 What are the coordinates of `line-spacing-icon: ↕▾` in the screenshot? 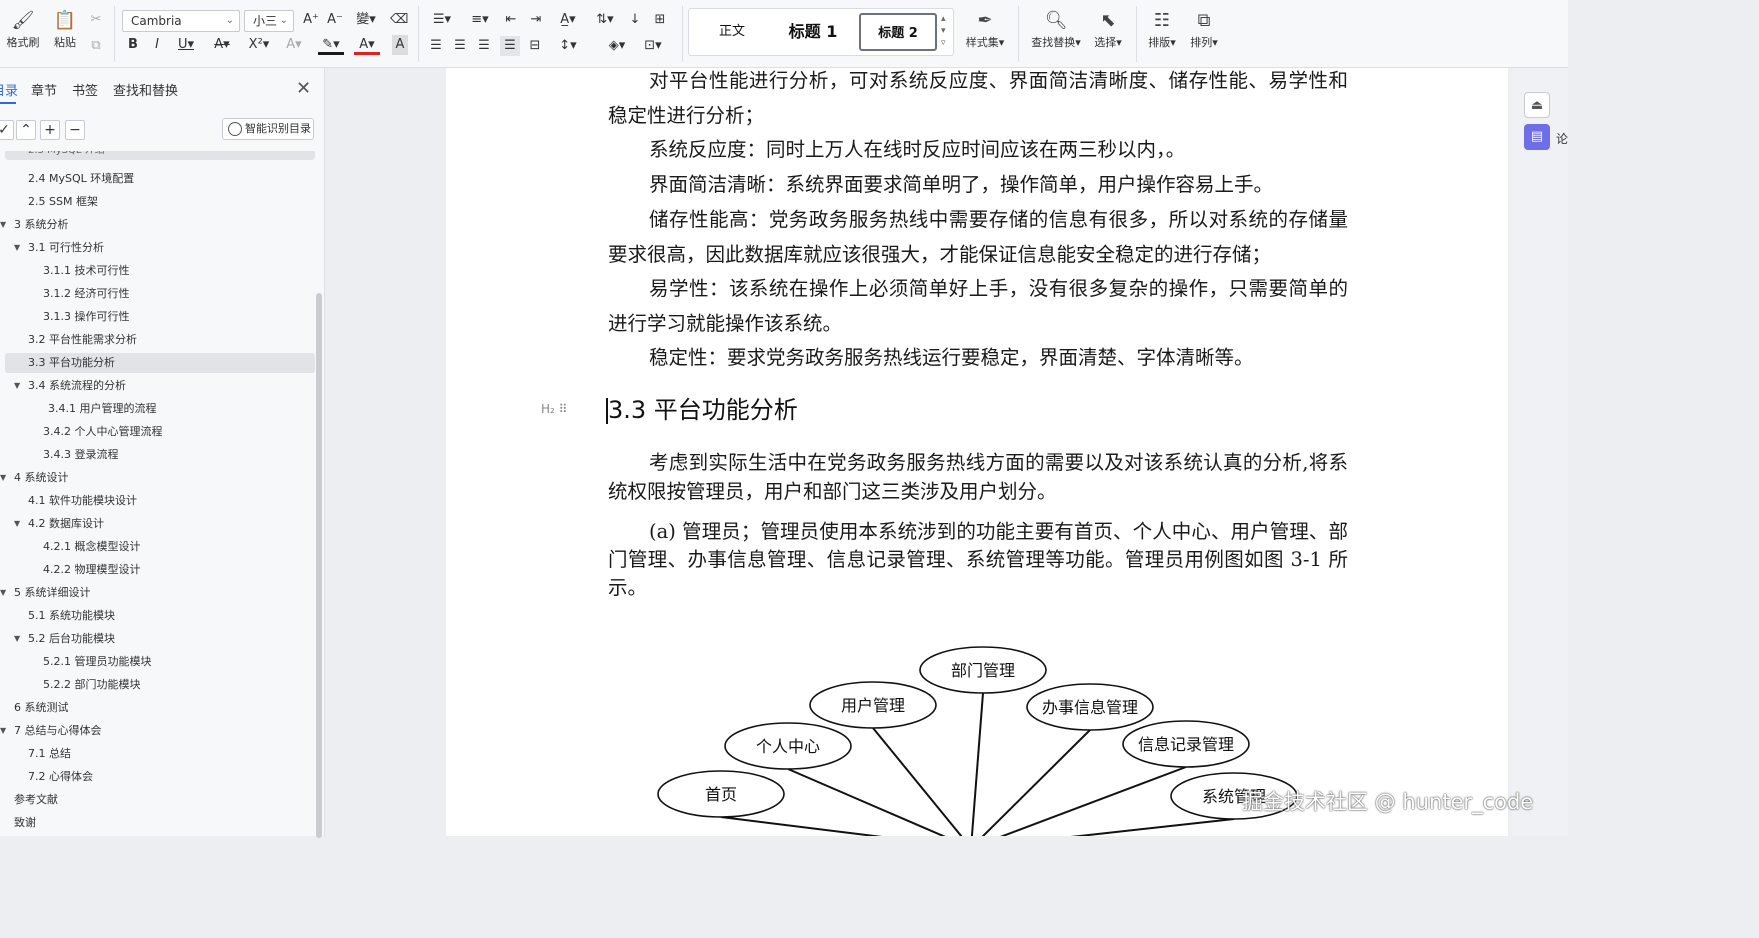 It's located at (568, 46).